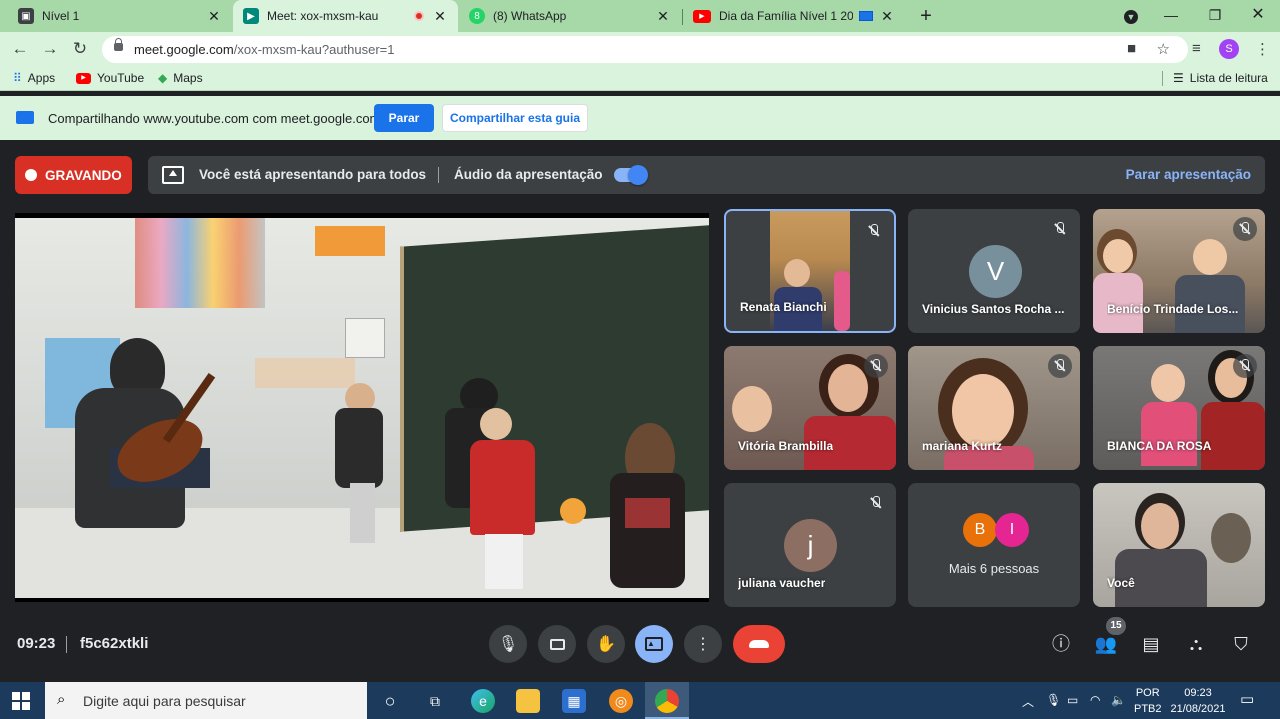 This screenshot has width=1280, height=719. Describe the element at coordinates (1196, 48) in the screenshot. I see `media-control-icon: ≡` at that location.